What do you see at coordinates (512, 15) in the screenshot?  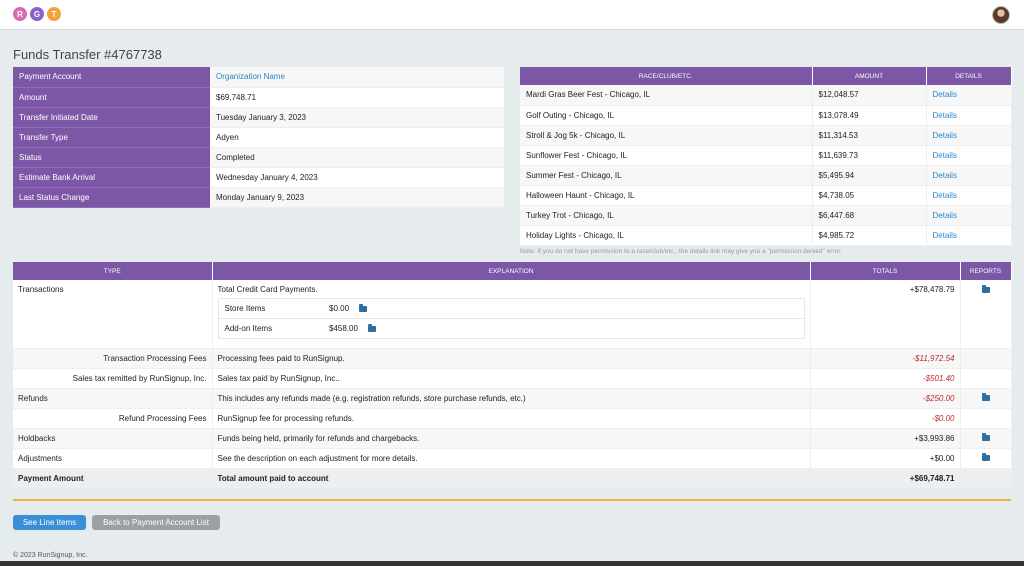 I see `top-bar: R G T` at bounding box center [512, 15].